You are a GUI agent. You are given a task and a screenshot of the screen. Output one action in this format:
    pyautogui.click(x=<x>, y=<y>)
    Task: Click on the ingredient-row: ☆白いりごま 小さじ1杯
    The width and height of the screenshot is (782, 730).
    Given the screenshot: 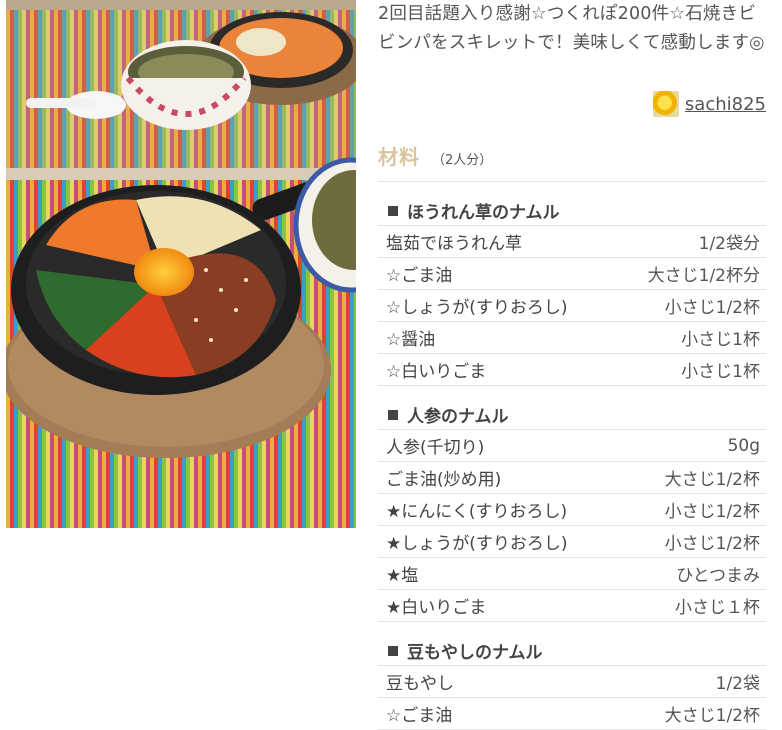 What is the action you would take?
    pyautogui.click(x=572, y=370)
    